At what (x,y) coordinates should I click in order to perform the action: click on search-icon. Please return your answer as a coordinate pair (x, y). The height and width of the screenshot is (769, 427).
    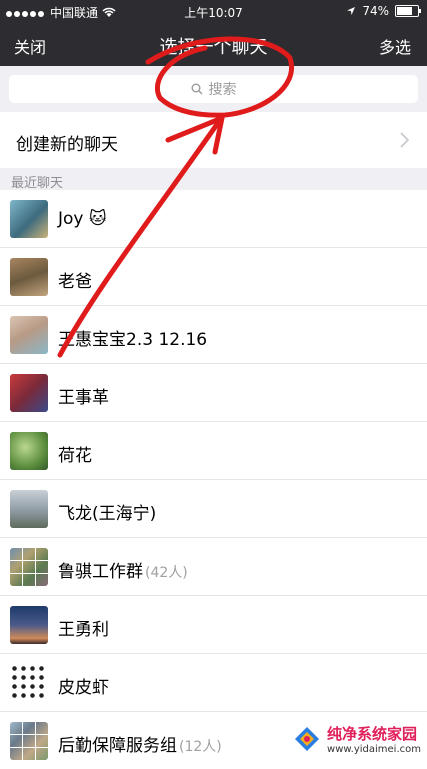
    Looking at the image, I should click on (196, 89).